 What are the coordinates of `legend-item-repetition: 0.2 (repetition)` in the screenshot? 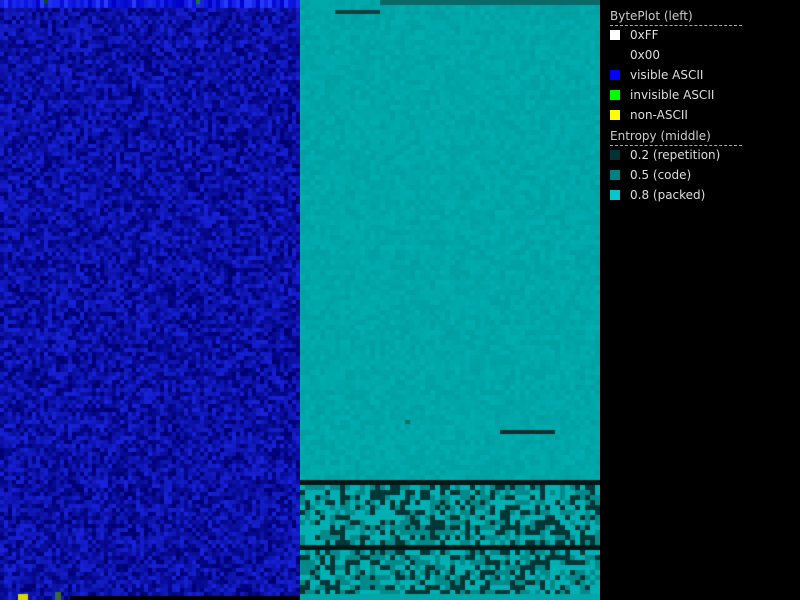 It's located at (700, 155).